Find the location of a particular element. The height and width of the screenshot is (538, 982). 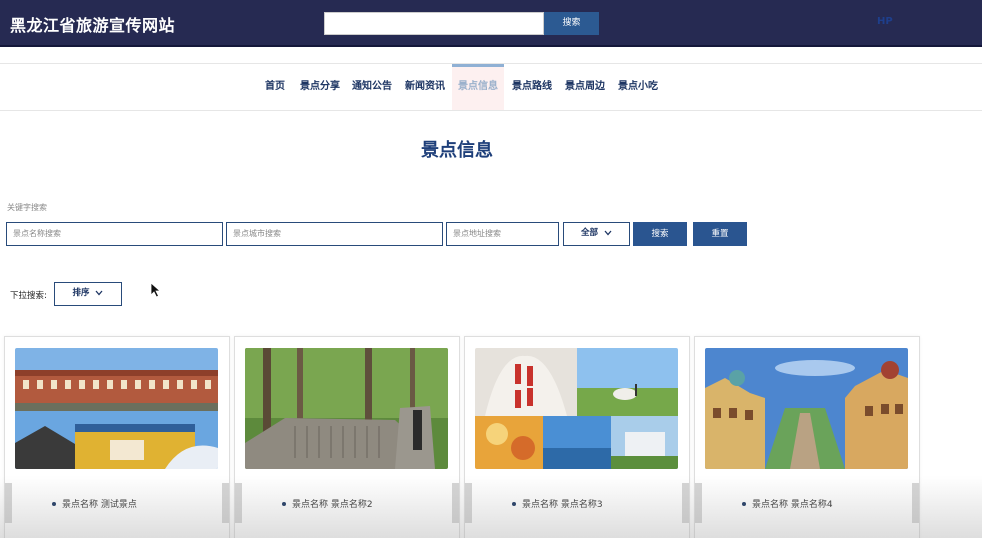

main-nav: 首页 景点分享 通知公告 新闻资讯 景点信息 景点路线 景点周边 景点小吃 is located at coordinates (491, 87).